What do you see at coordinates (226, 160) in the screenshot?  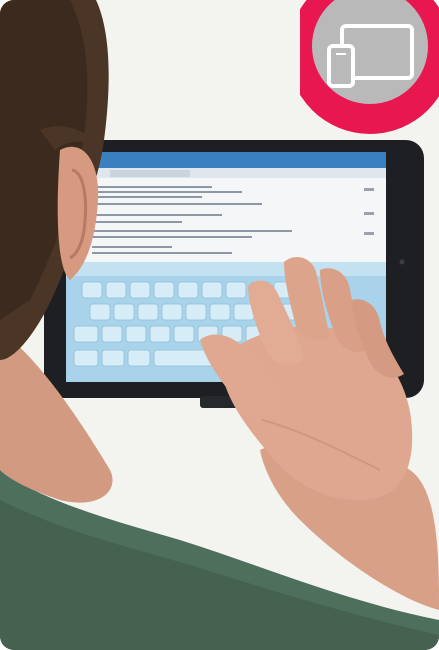 I see `app-top-bar` at bounding box center [226, 160].